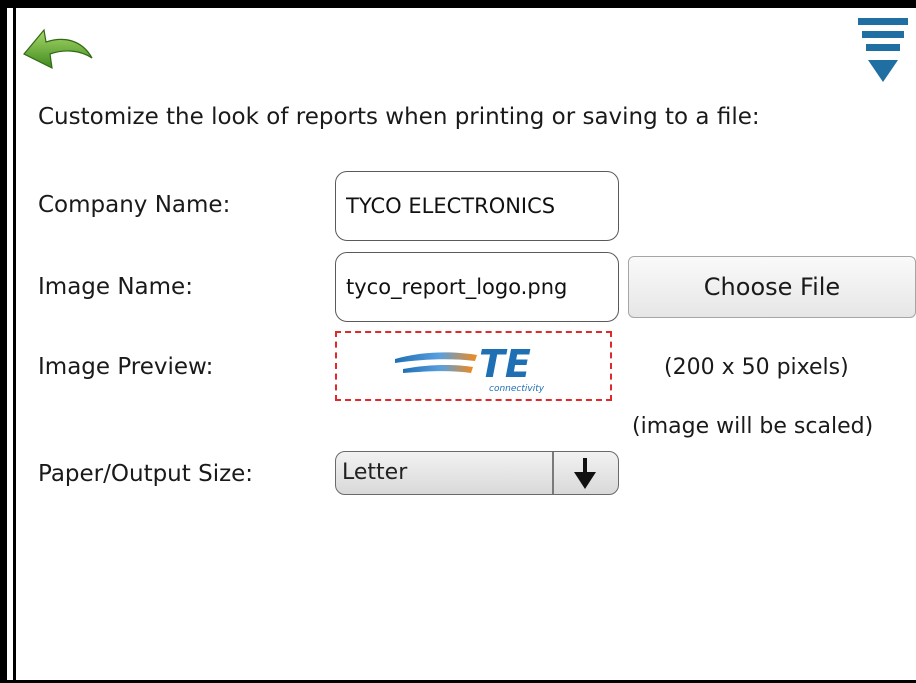 Image resolution: width=916 pixels, height=683 pixels. What do you see at coordinates (585, 476) in the screenshot?
I see `dropdown-arrow-icon` at bounding box center [585, 476].